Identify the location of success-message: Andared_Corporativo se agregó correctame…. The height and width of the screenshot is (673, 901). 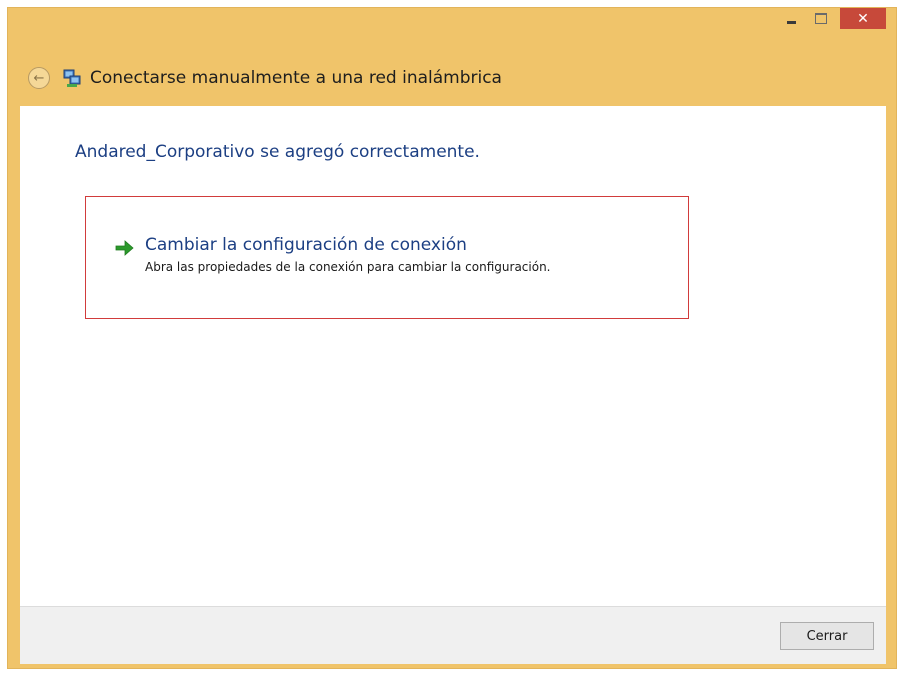
(277, 152).